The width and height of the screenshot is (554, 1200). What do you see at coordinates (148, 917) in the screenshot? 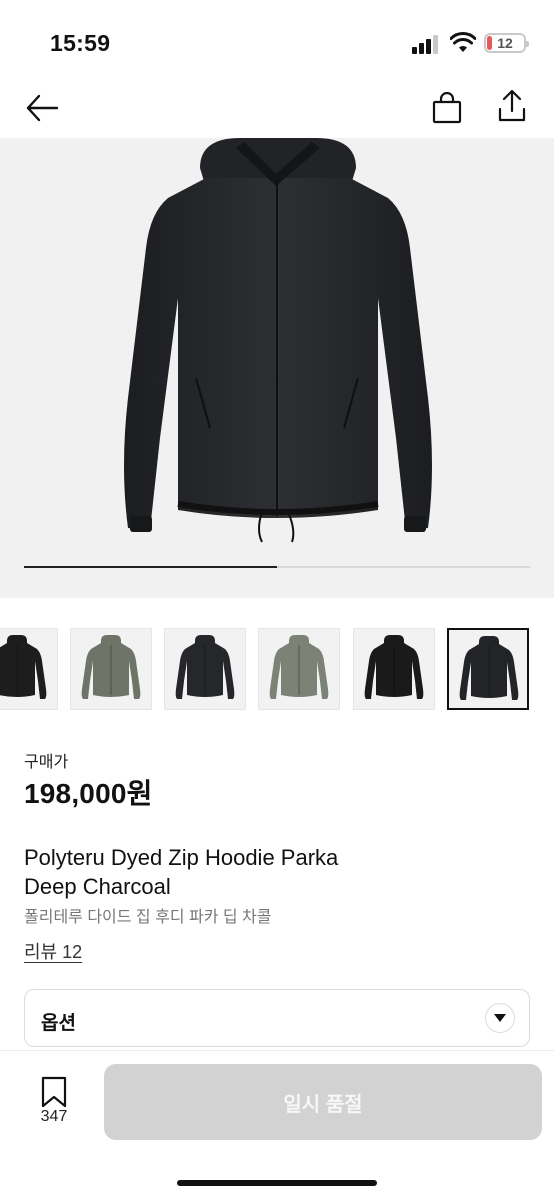
I see `product-subtitle: 폴리테루 다이드 집 후디 파카 딥 차콜` at bounding box center [148, 917].